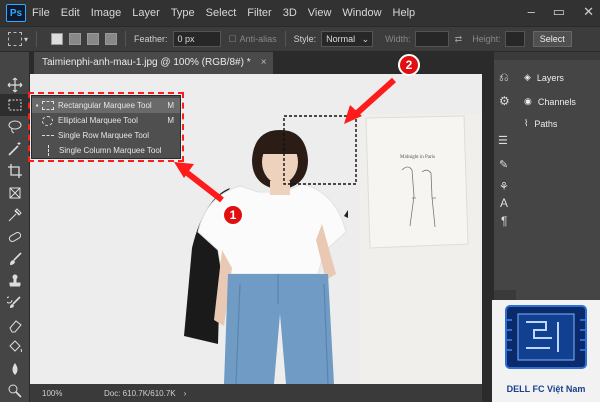 The width and height of the screenshot is (600, 402). What do you see at coordinates (546, 123) in the screenshot?
I see `paths-label: Paths` at bounding box center [546, 123].